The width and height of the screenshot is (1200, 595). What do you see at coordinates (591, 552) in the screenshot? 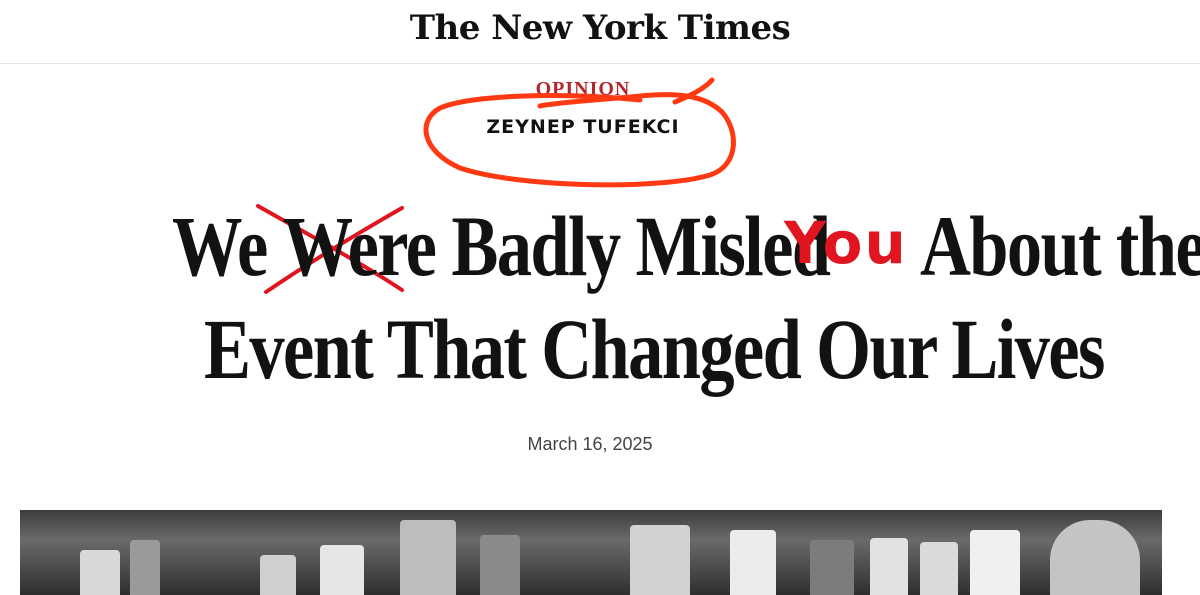
I see `article-lead-image` at bounding box center [591, 552].